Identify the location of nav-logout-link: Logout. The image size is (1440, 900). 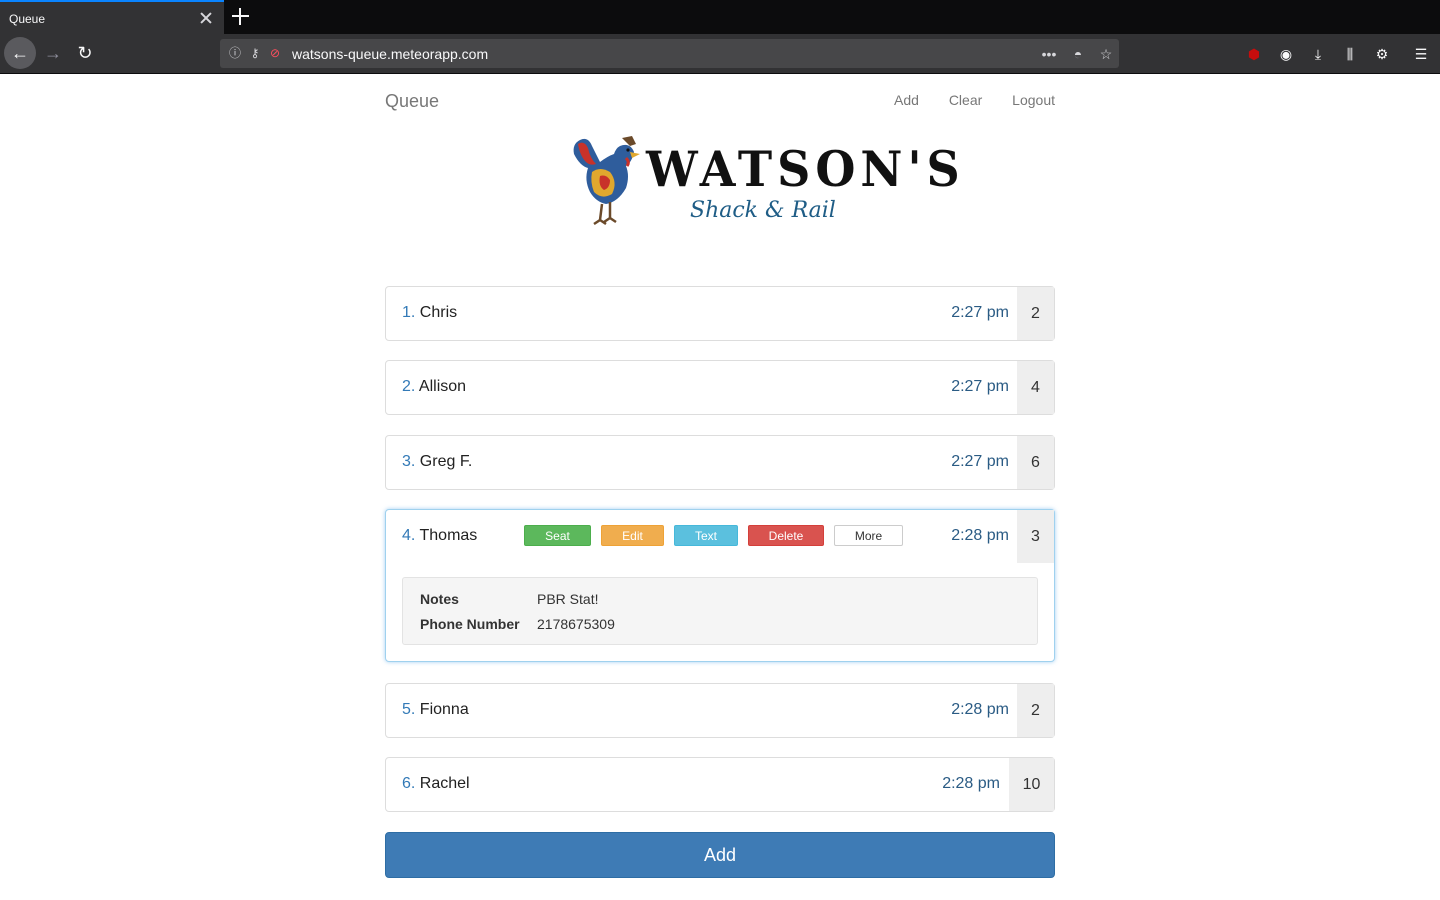
(1033, 100).